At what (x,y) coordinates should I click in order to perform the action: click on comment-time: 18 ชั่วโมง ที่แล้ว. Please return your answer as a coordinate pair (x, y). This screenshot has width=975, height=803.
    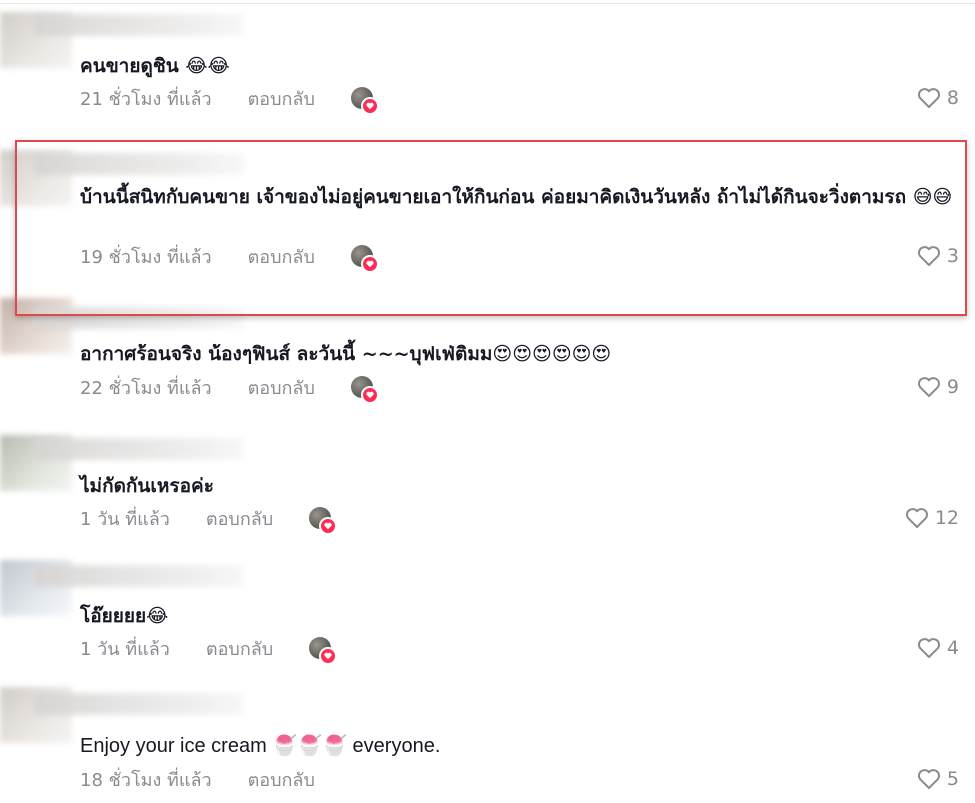
    Looking at the image, I should click on (146, 780).